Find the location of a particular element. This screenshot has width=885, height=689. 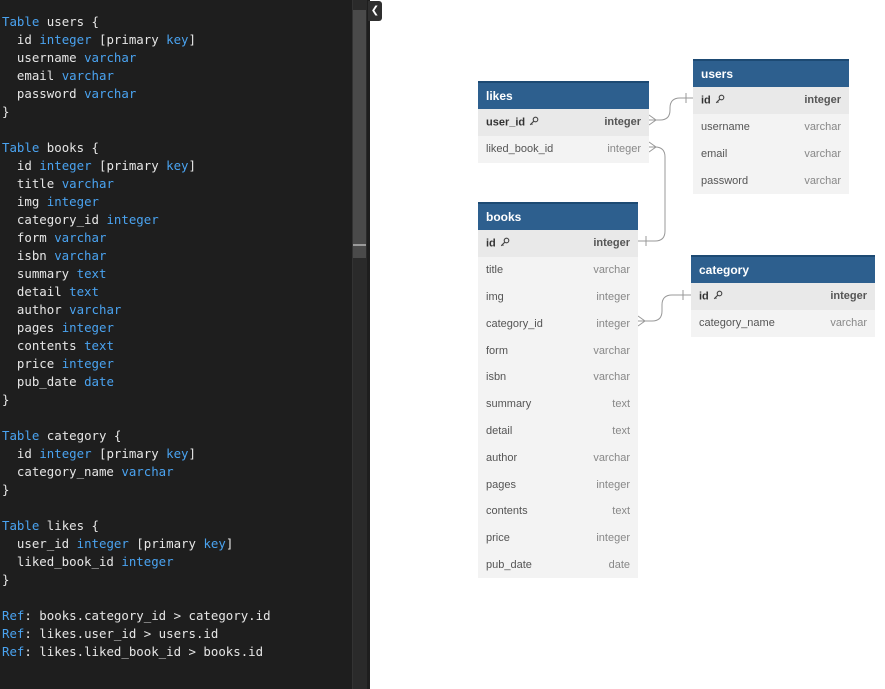

table-row: user_id integer is located at coordinates (563, 122).